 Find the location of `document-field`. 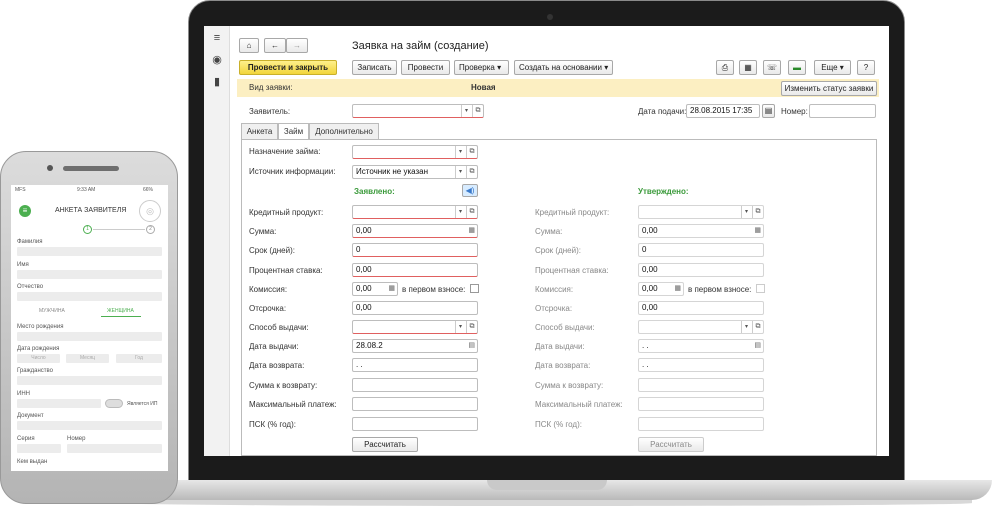

document-field is located at coordinates (89, 425).